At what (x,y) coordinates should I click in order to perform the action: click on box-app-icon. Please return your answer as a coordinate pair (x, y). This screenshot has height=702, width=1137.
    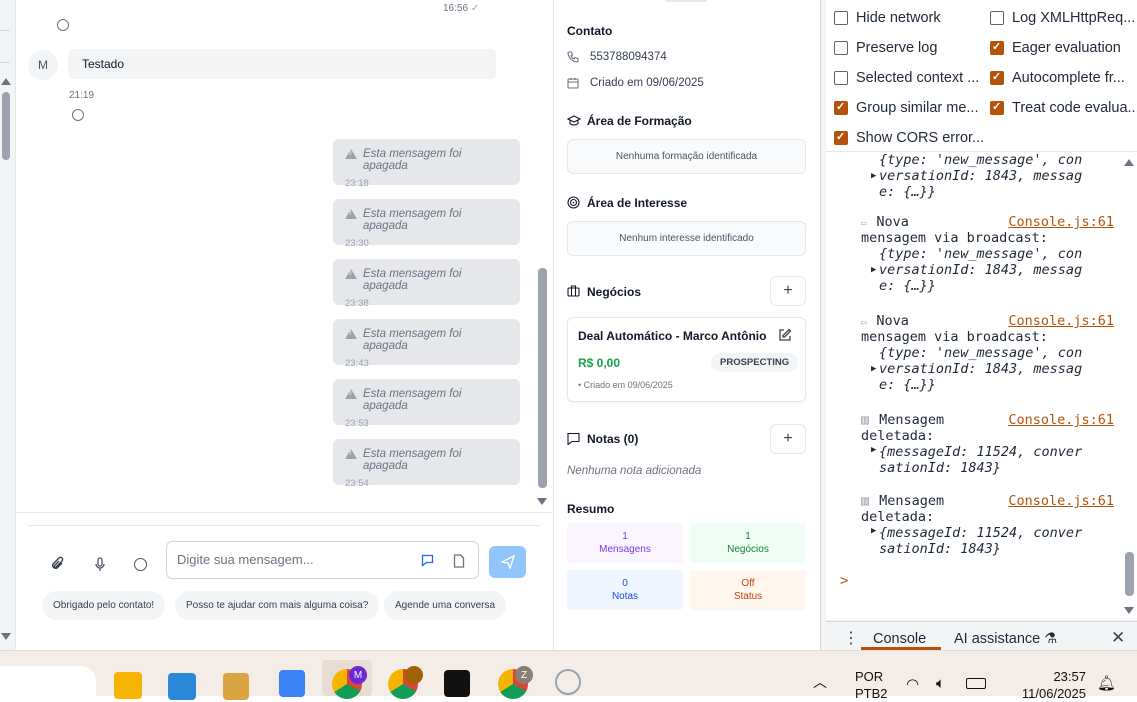
    Looking at the image, I should click on (457, 683).